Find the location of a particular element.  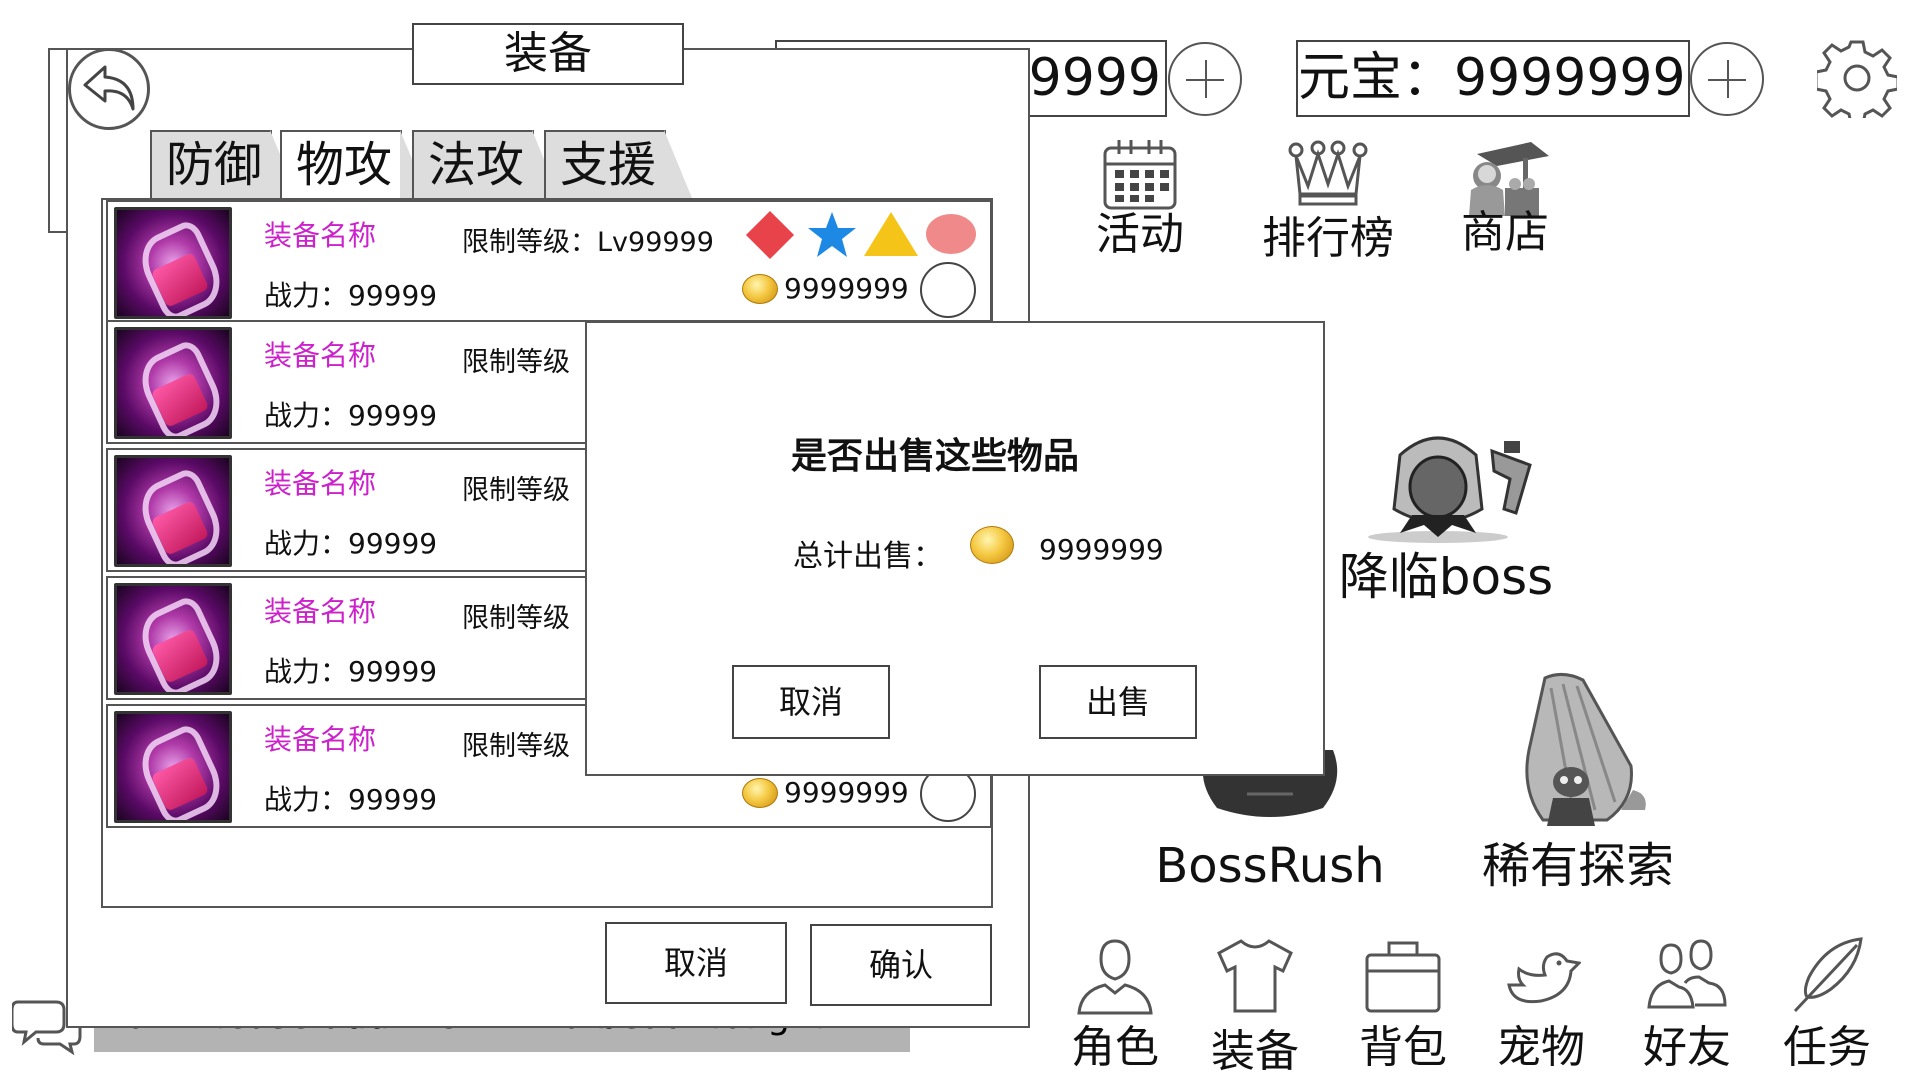

boss-descent-feature: 降临boss is located at coordinates (1446, 517).